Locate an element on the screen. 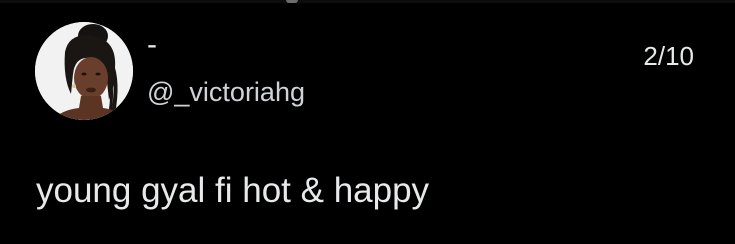  author-handle: @_victoriahg is located at coordinates (226, 92).